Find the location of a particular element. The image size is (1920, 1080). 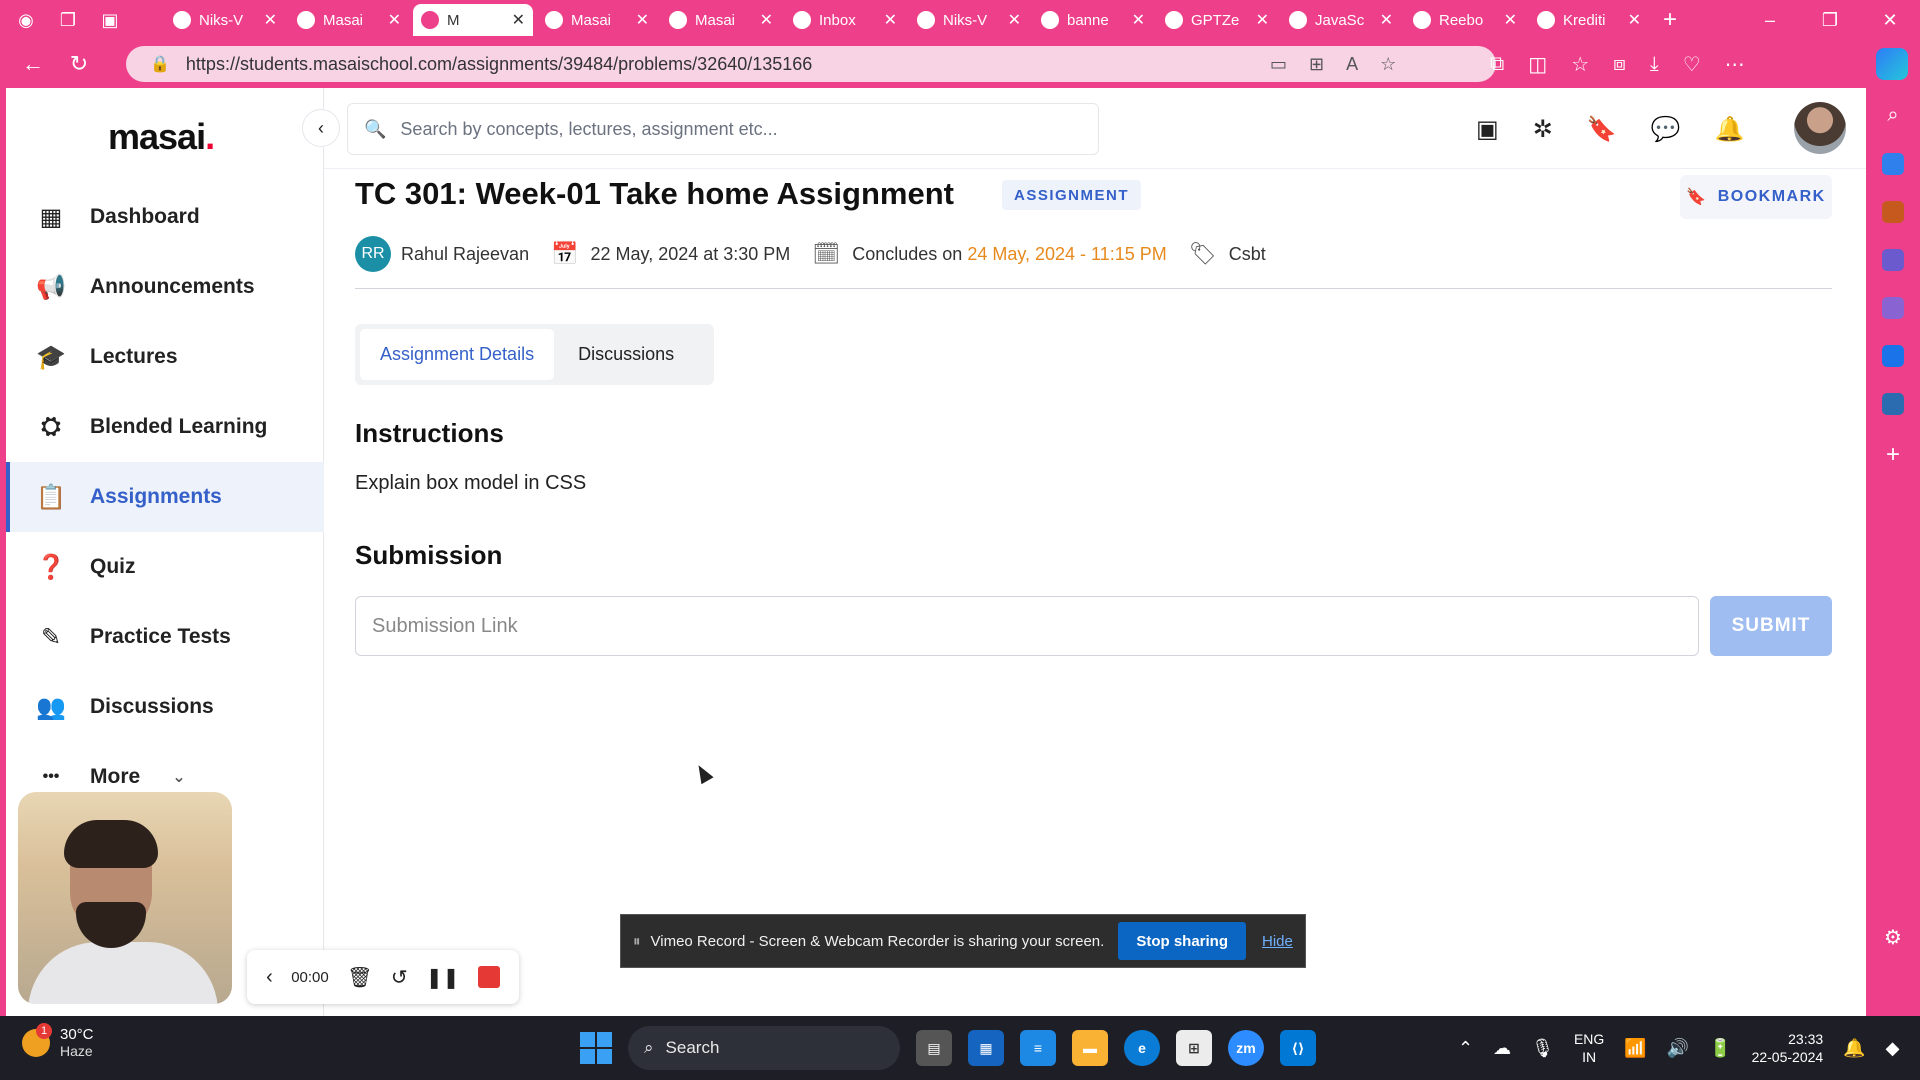

chat-icon: 💬 is located at coordinates (1666, 129).